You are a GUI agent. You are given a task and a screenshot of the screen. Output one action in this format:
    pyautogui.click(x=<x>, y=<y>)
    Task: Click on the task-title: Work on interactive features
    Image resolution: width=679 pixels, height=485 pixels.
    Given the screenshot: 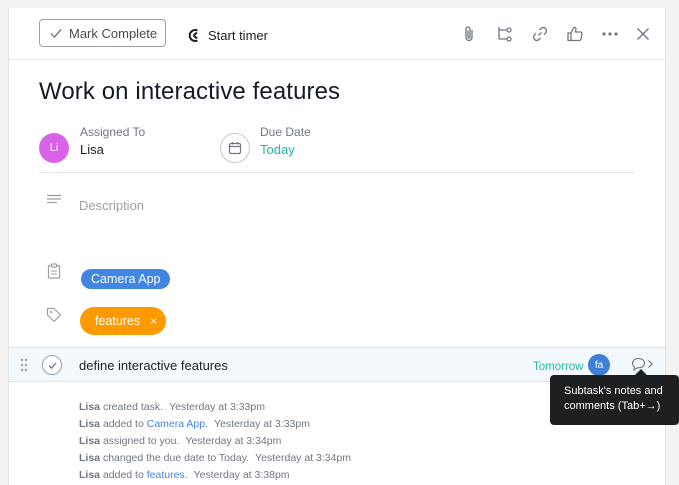 What is the action you would take?
    pyautogui.click(x=189, y=92)
    